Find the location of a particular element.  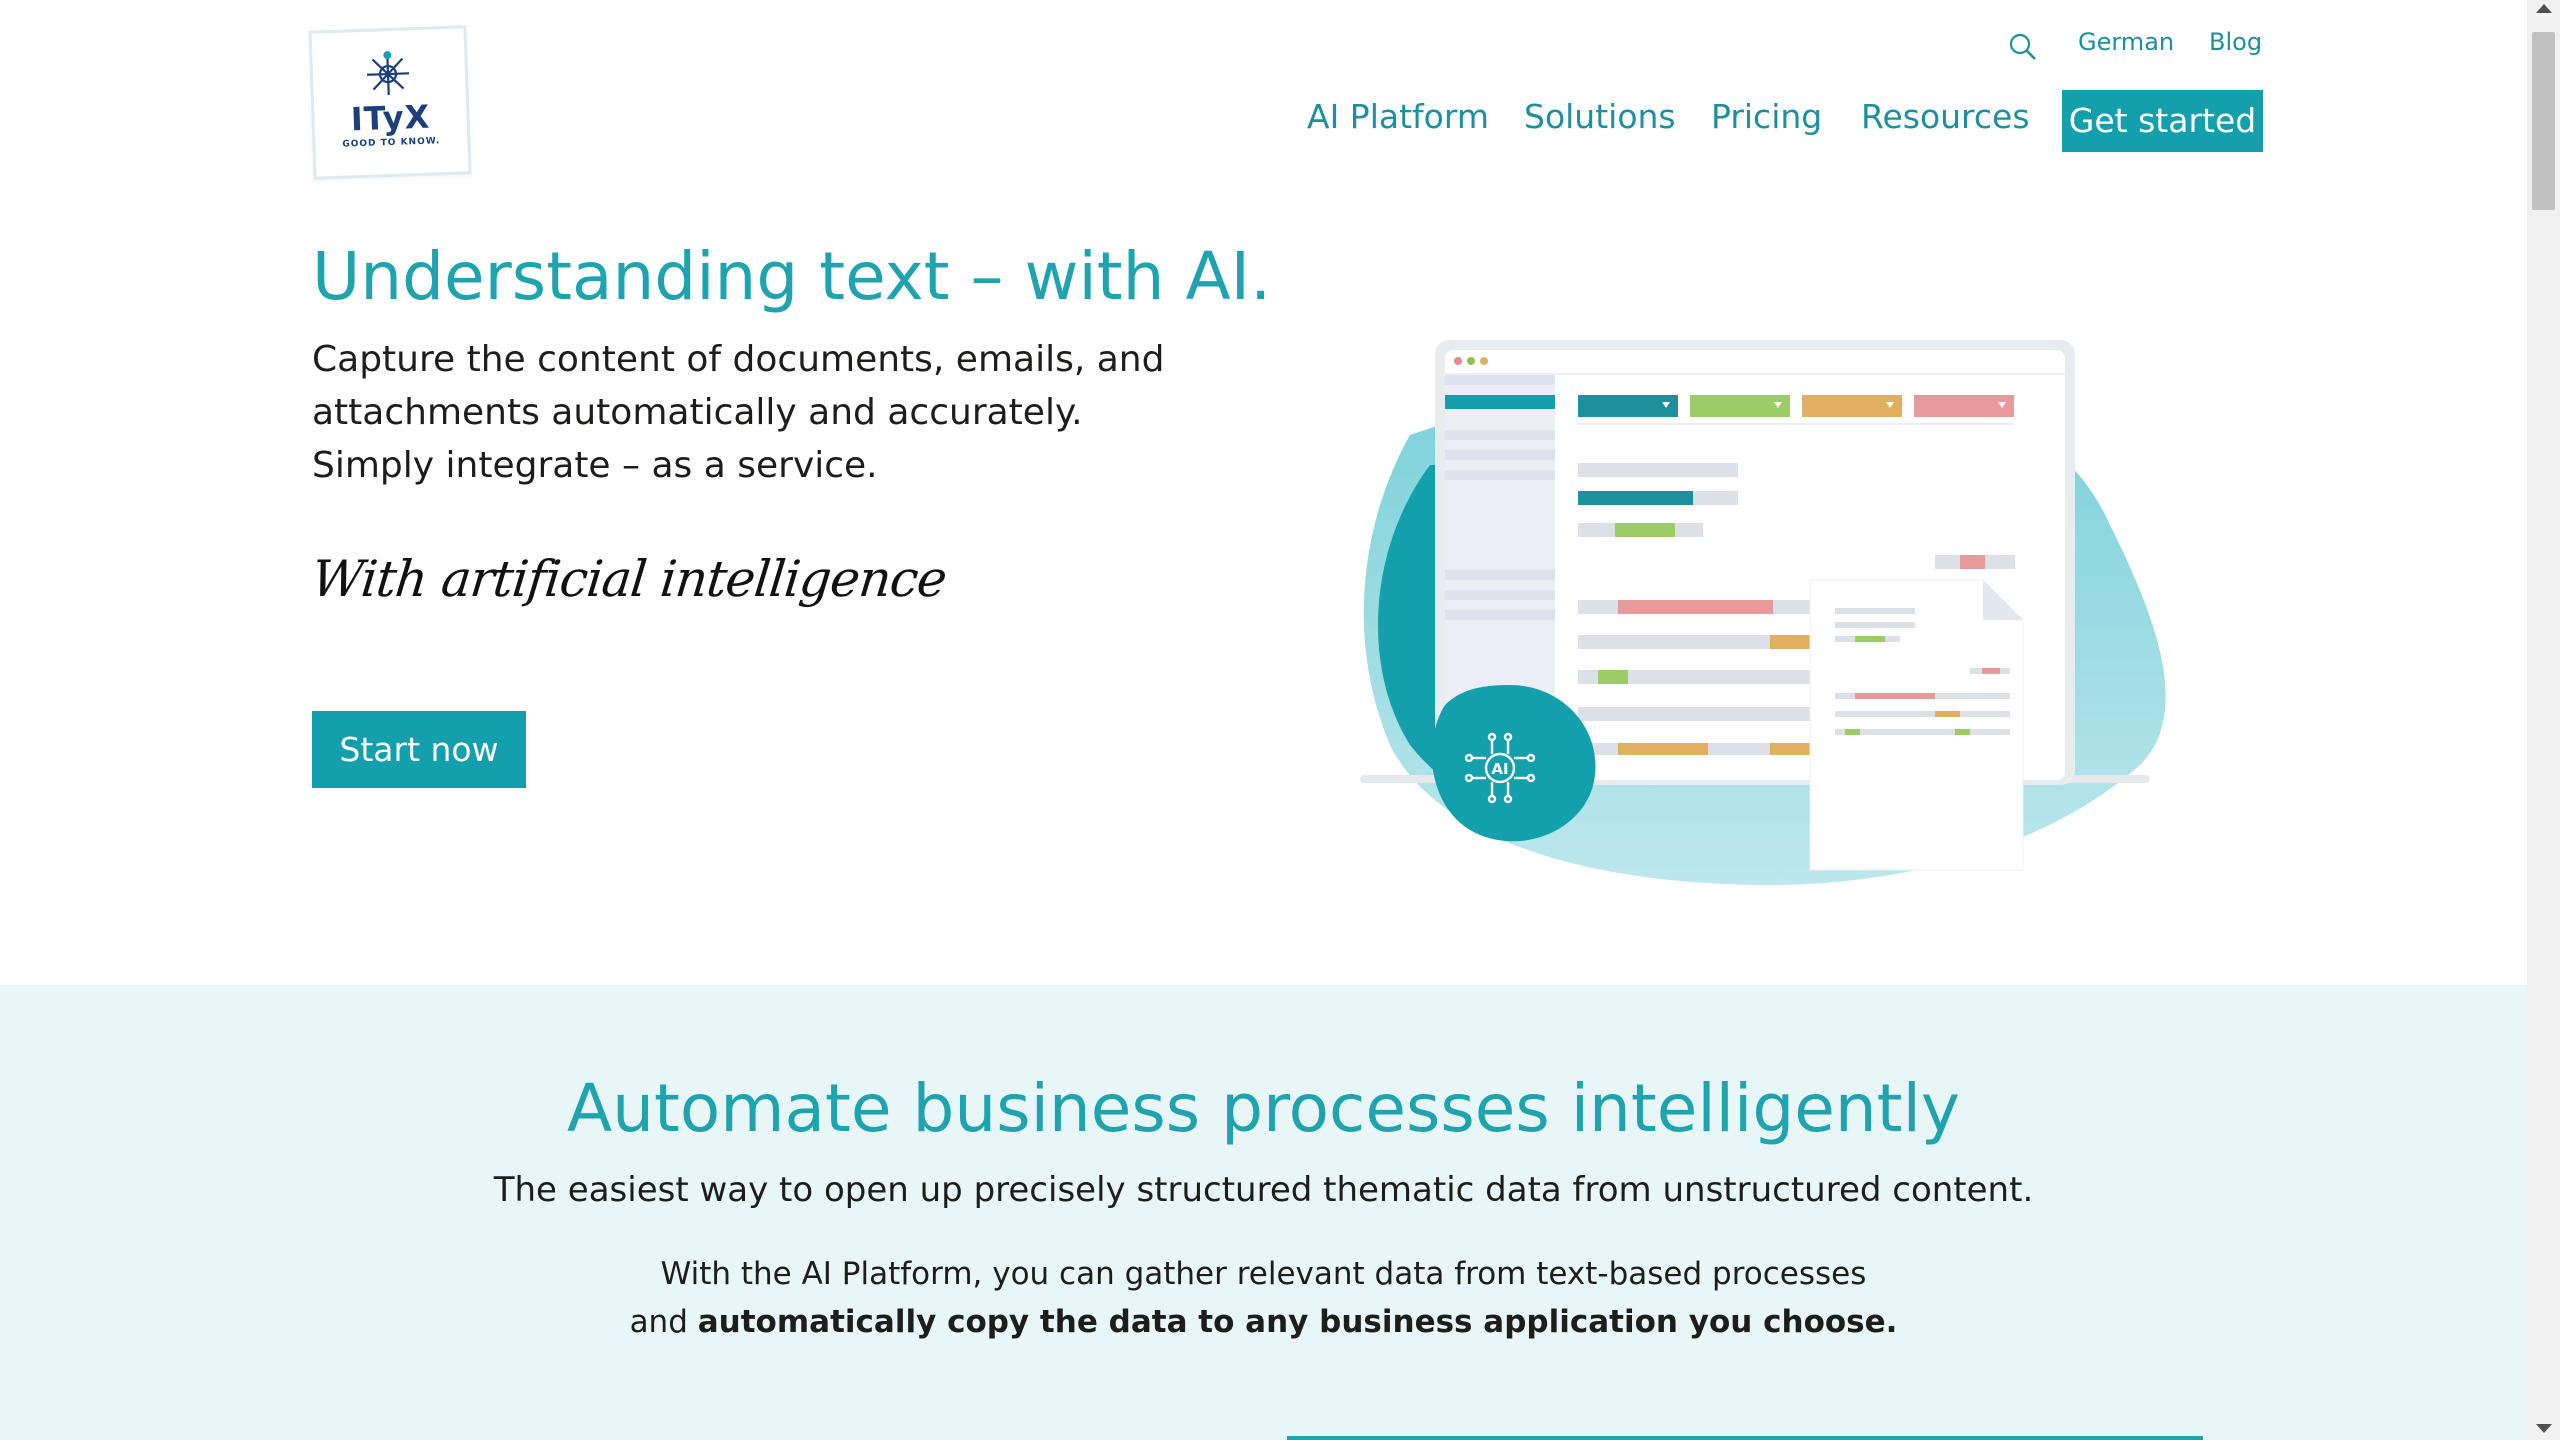

search-icon is located at coordinates (2023, 47).